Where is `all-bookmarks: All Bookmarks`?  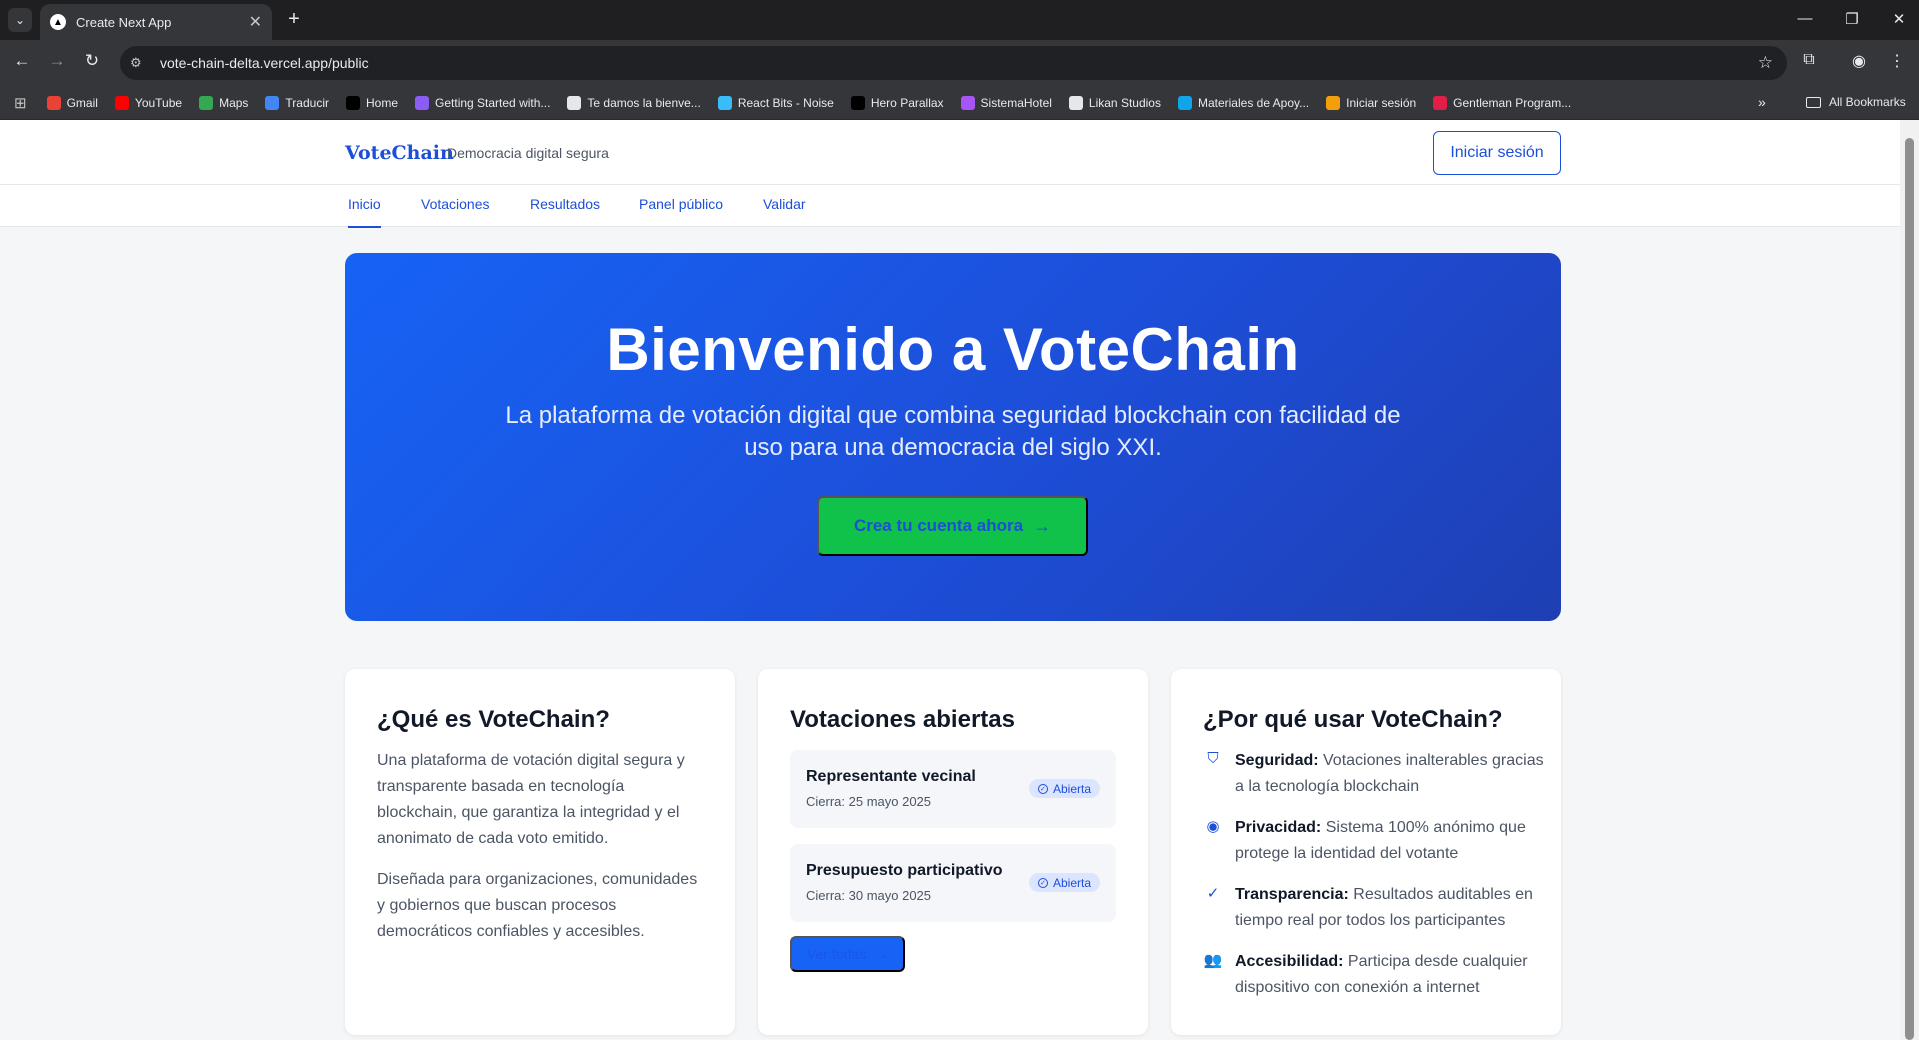 all-bookmarks: All Bookmarks is located at coordinates (1856, 102).